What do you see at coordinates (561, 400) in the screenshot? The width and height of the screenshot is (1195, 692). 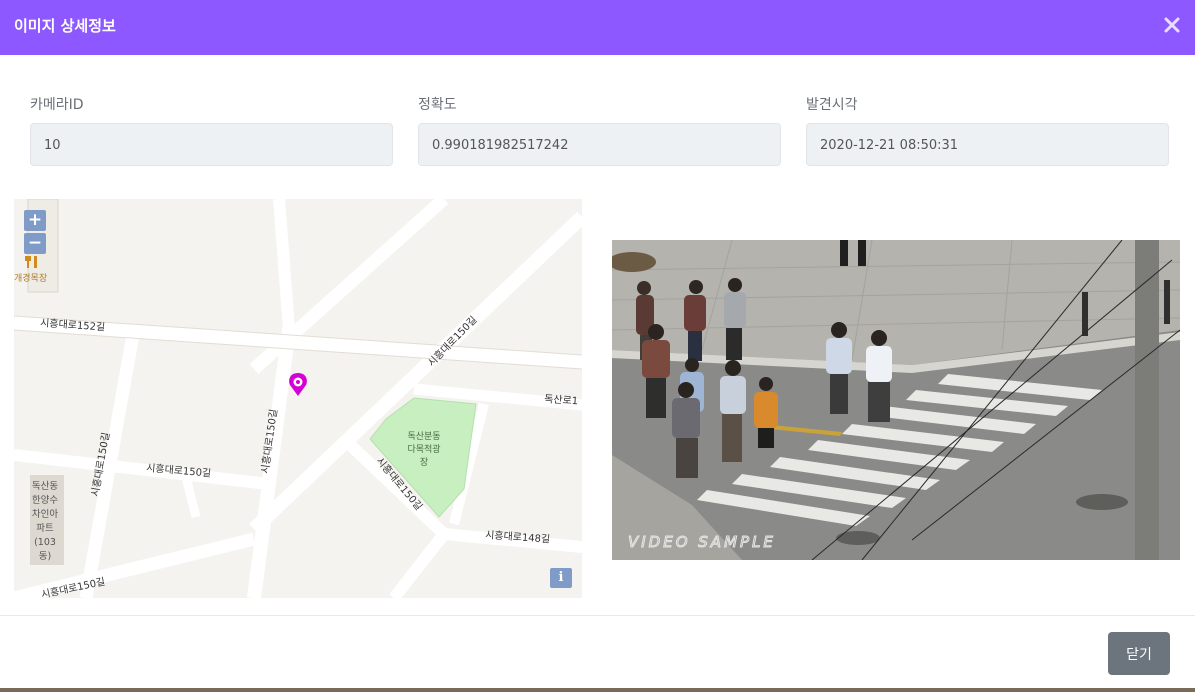 I see `map-label-doksan-ro: 독산로1` at bounding box center [561, 400].